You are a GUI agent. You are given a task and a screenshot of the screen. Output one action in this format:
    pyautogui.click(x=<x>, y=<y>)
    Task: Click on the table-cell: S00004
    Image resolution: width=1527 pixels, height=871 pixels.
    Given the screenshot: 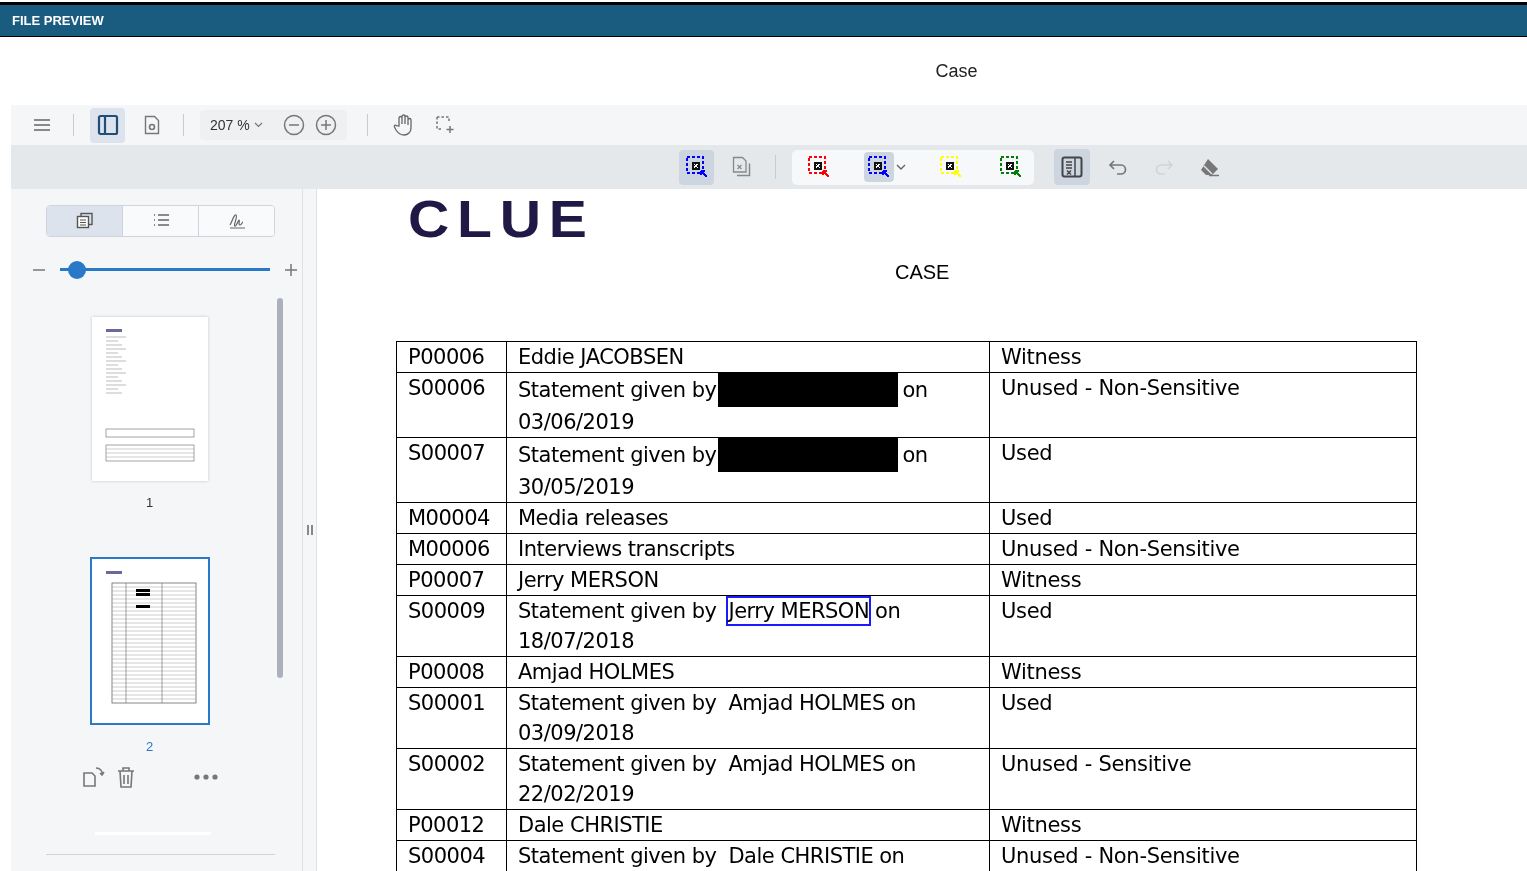 What is the action you would take?
    pyautogui.click(x=451, y=855)
    